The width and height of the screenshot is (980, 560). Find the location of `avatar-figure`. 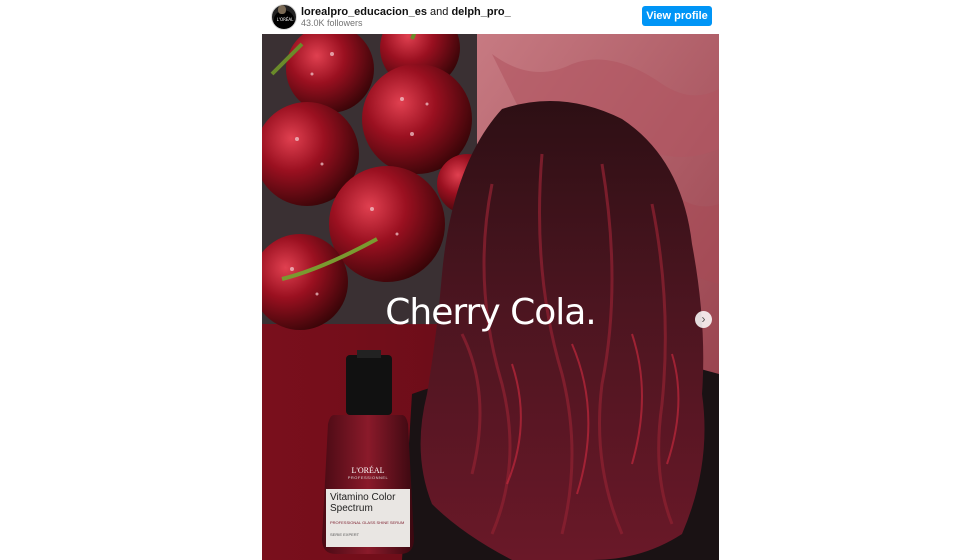

avatar-figure is located at coordinates (282, 9).